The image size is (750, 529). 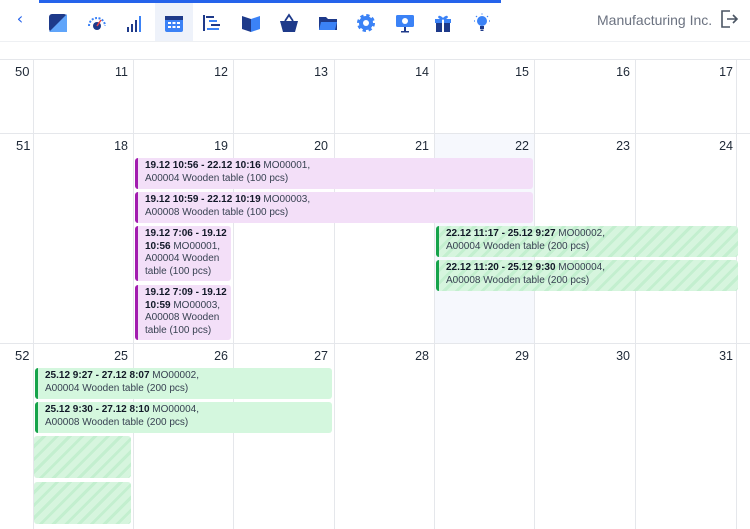 I want to click on tab-signal, so click(x=135, y=21).